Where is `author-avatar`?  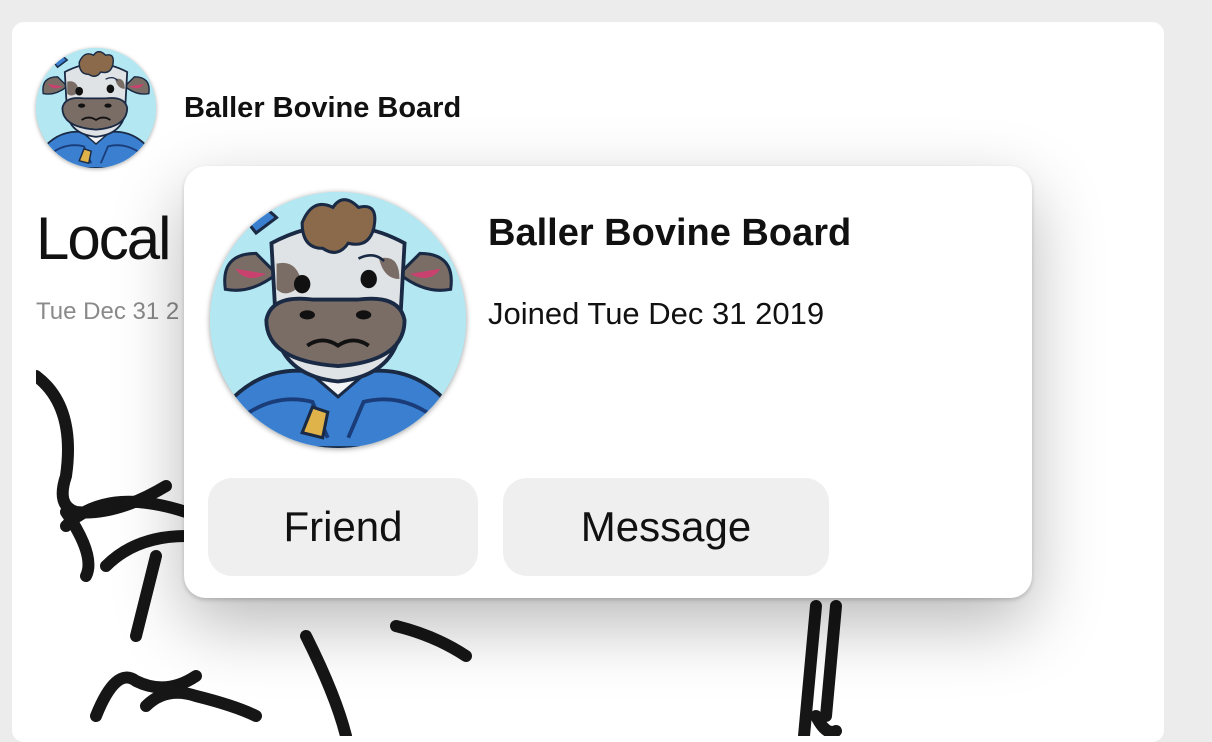 author-avatar is located at coordinates (96, 108).